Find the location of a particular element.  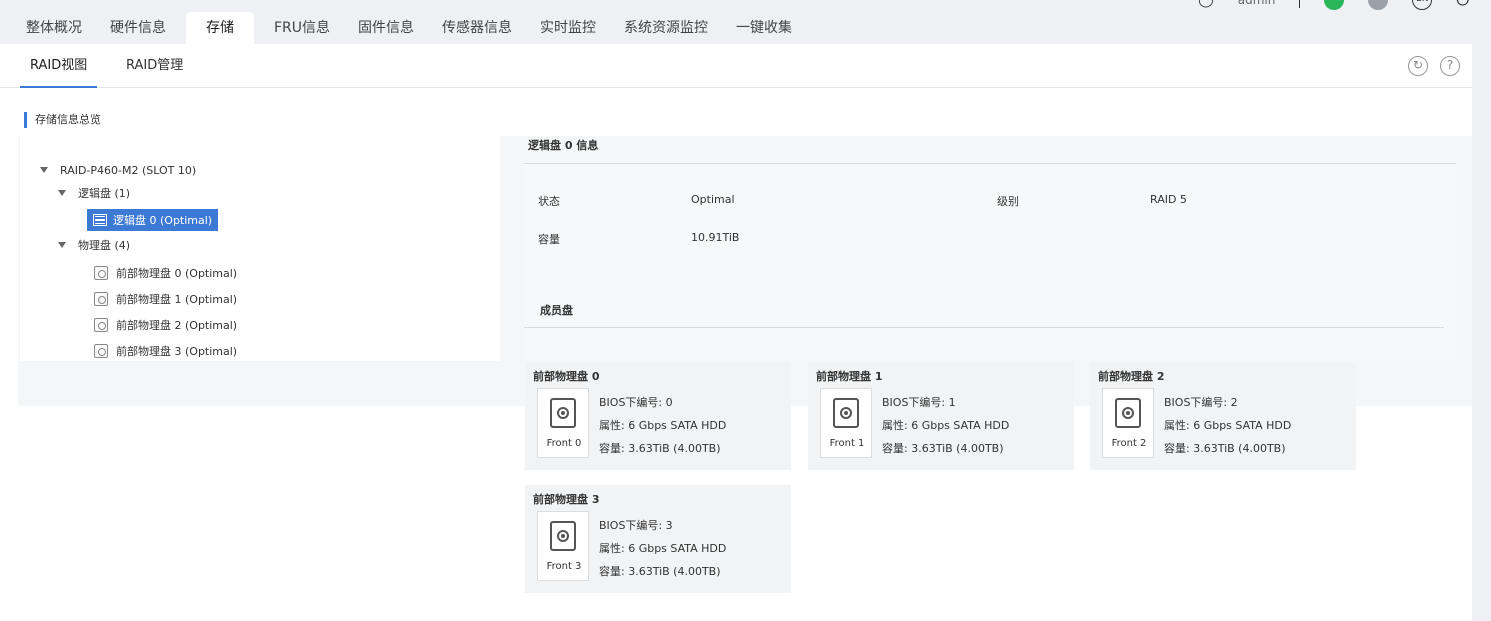

logical-group-label: 逻辑盘 (1) is located at coordinates (104, 193).